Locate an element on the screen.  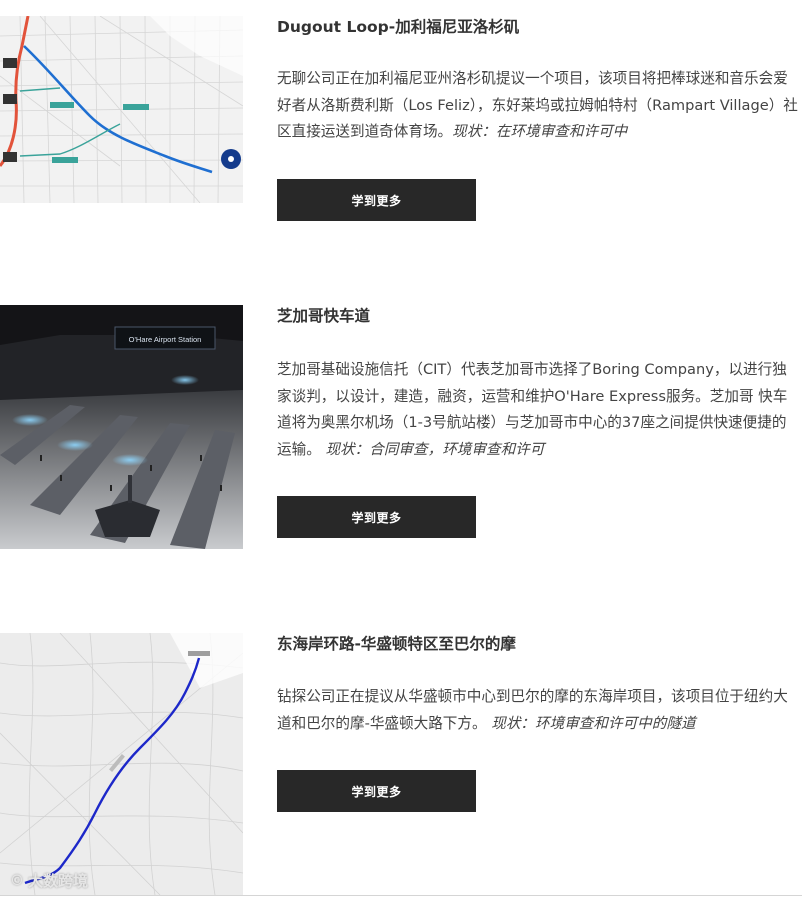
project-status: 现状：在环境审查和许可中 is located at coordinates (540, 131).